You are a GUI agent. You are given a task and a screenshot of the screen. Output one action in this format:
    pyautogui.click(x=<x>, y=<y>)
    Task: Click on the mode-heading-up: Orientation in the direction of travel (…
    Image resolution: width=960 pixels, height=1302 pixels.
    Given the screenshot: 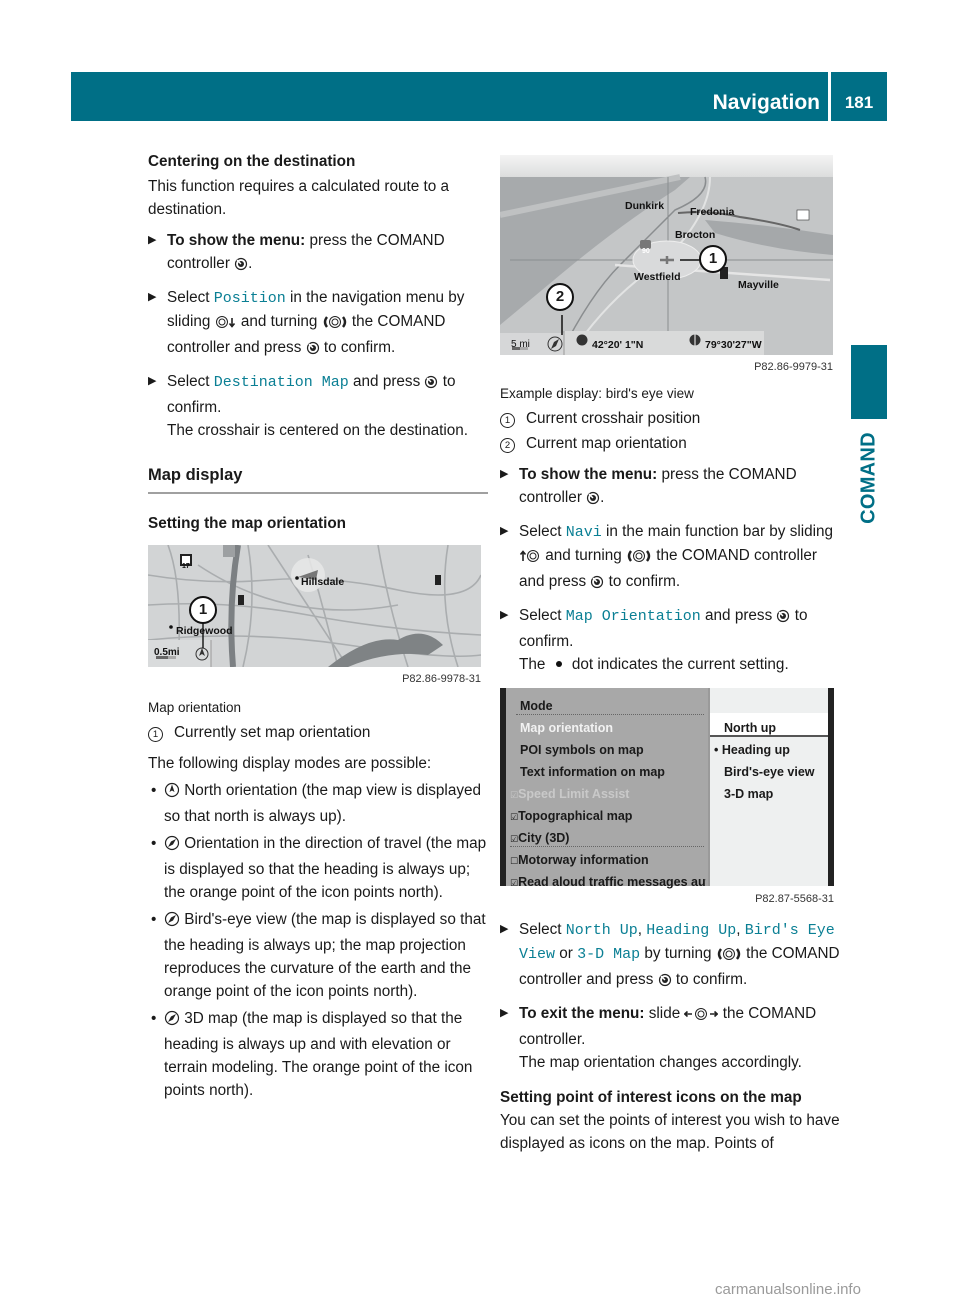 What is the action you would take?
    pyautogui.click(x=318, y=868)
    